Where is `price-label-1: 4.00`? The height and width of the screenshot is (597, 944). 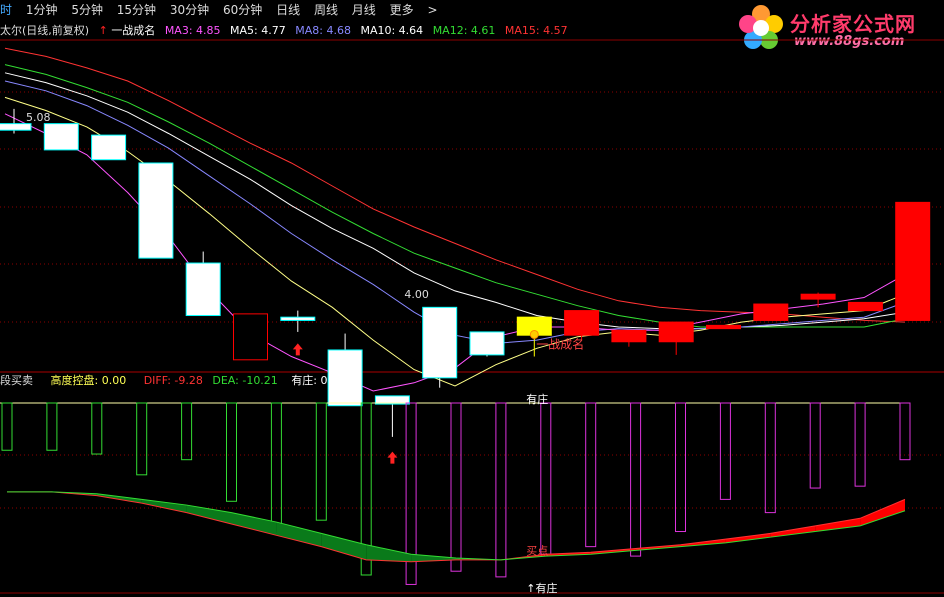
price-label-1: 4.00 is located at coordinates (416, 294).